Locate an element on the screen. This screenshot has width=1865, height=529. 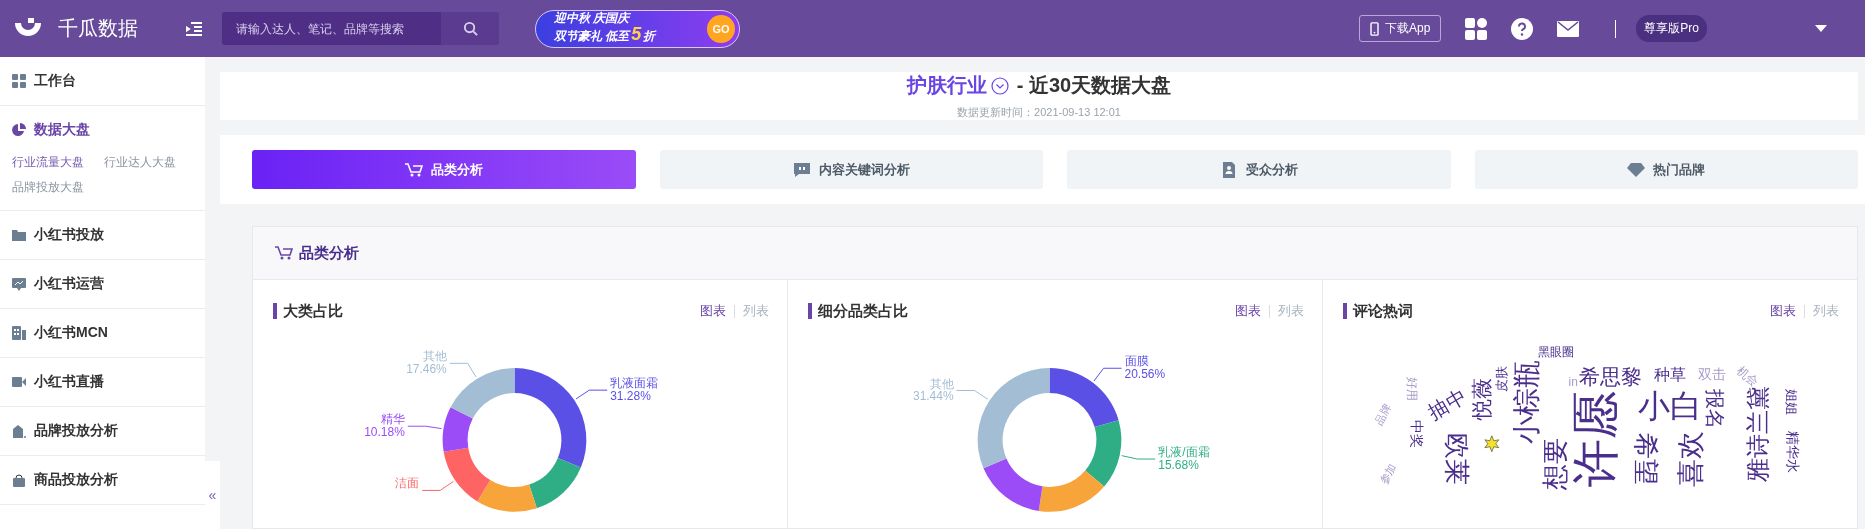
sidebar-item: 小红书运营 is located at coordinates (102, 284).